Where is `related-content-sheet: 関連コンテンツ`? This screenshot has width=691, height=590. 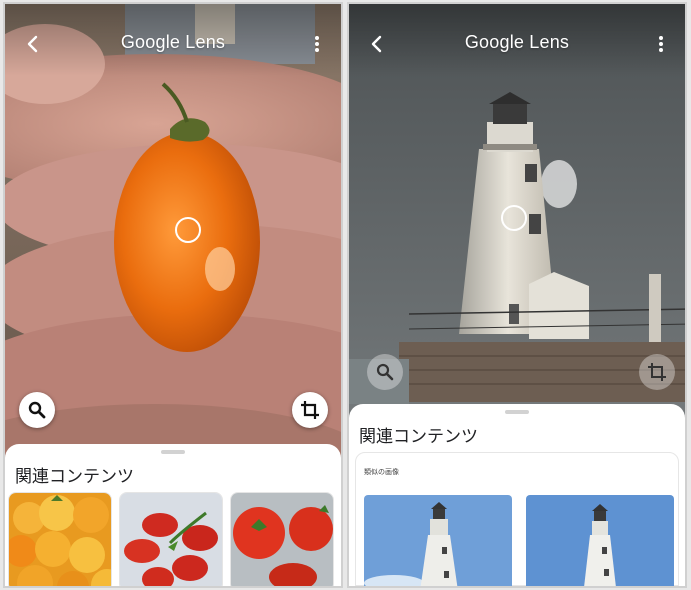
related-content-sheet: 関連コンテンツ is located at coordinates (173, 515).